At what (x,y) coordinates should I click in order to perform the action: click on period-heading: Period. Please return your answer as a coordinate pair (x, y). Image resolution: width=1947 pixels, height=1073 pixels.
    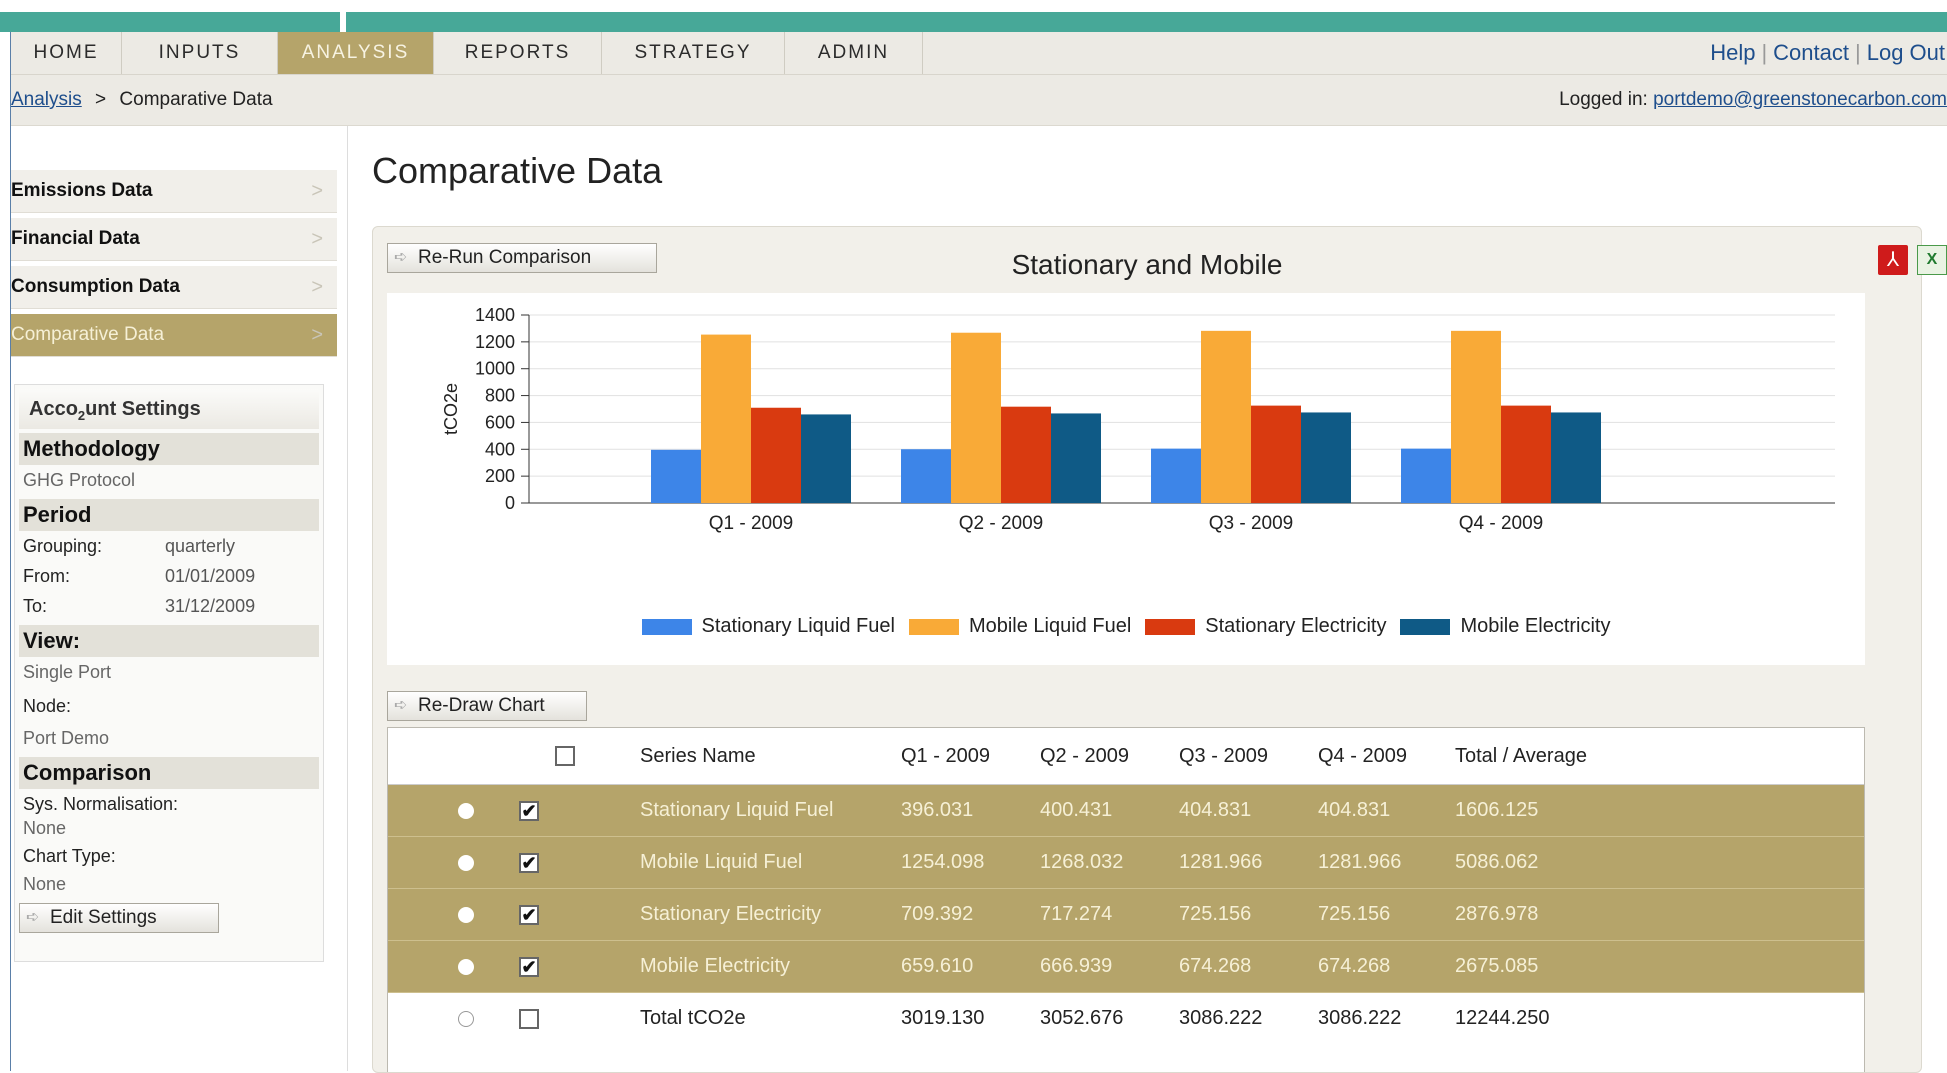
    Looking at the image, I should click on (169, 515).